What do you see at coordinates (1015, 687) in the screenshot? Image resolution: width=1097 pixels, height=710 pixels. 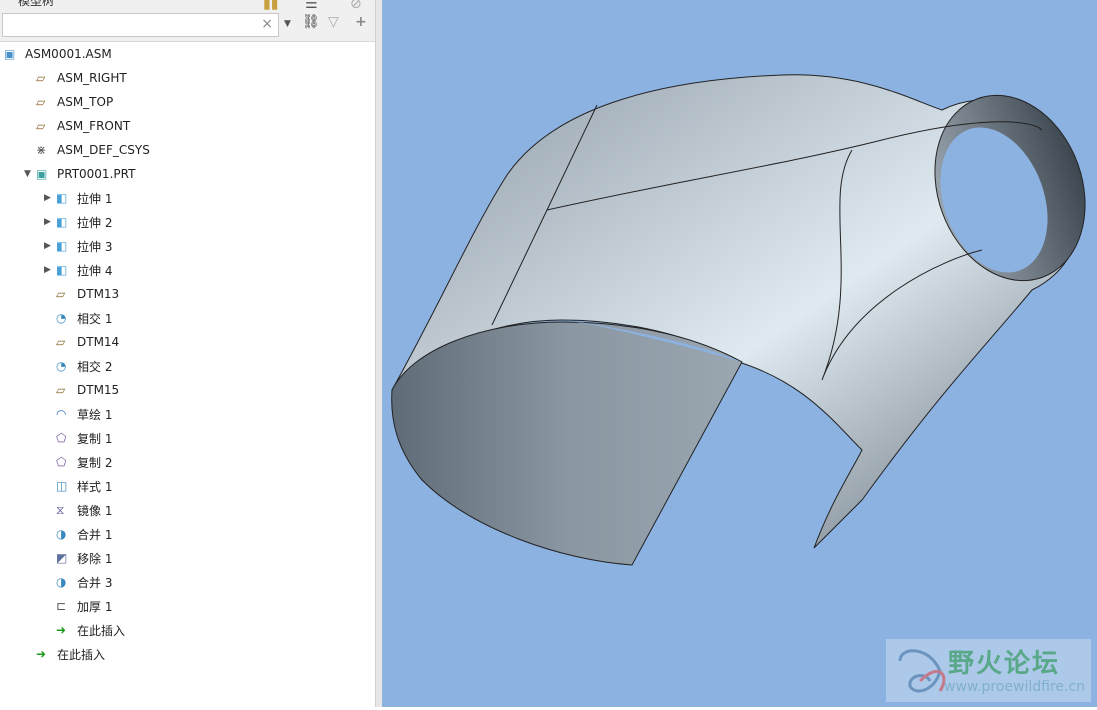 I see `watermark-url: www.proewildfire.cn` at bounding box center [1015, 687].